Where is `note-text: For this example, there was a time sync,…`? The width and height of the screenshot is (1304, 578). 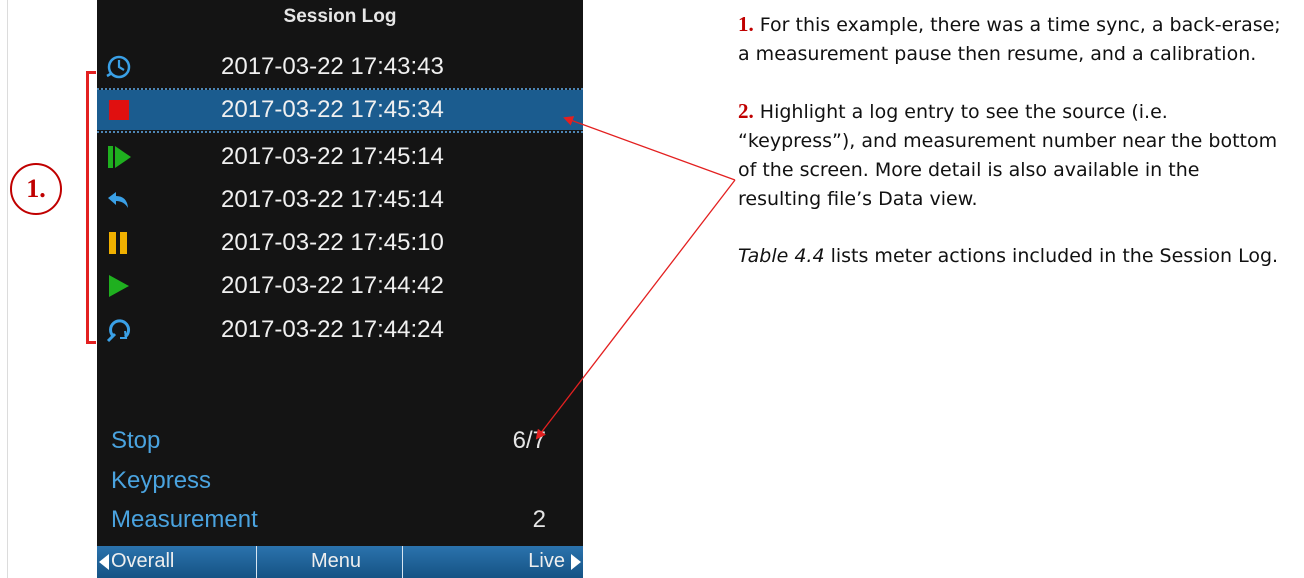
note-text: For this example, there was a time sync,… is located at coordinates (1009, 39).